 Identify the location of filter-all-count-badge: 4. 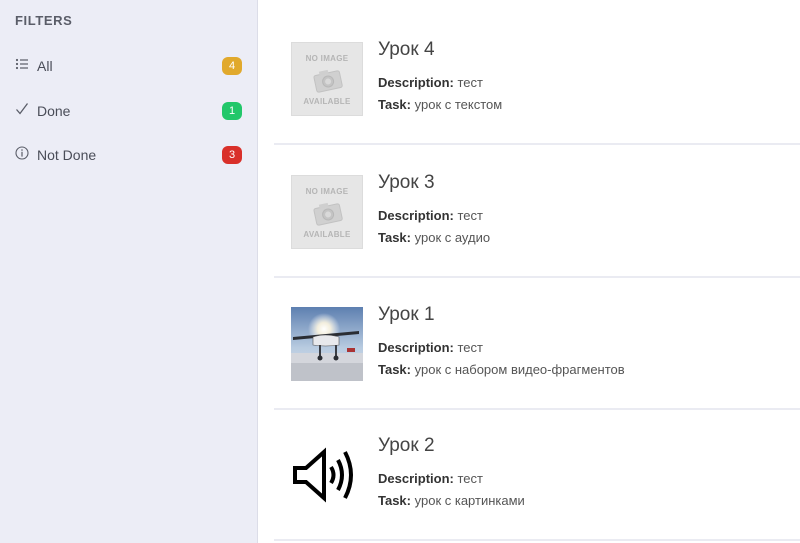
(232, 66).